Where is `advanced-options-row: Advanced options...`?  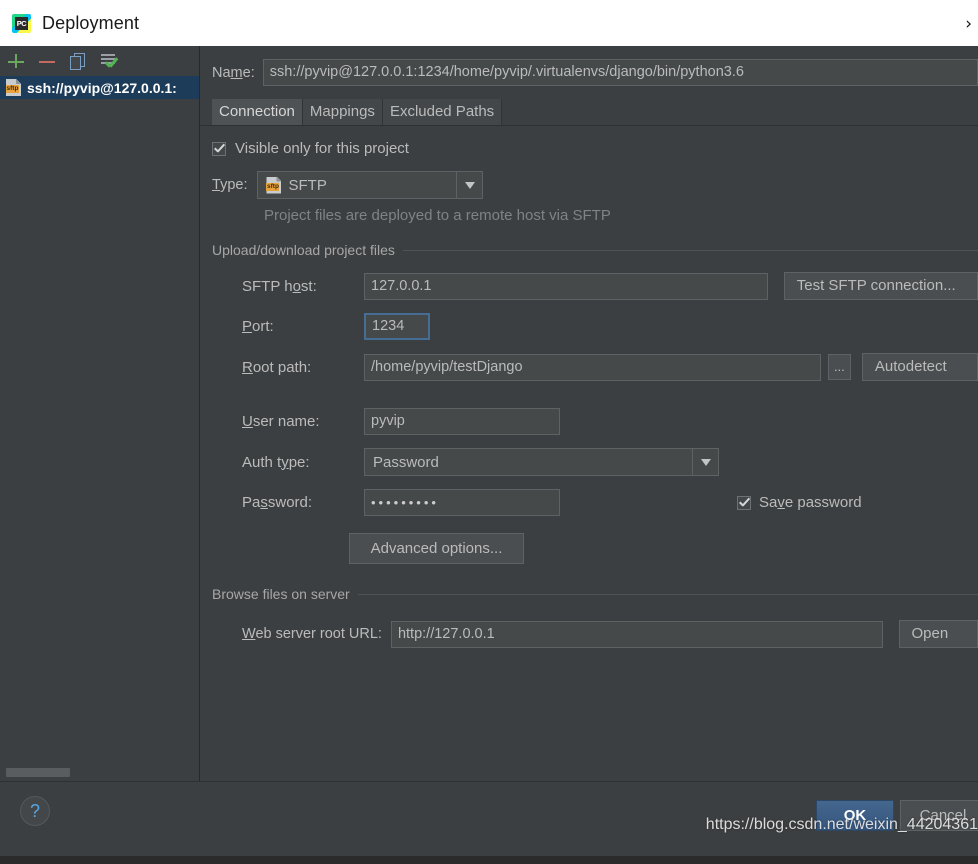
advanced-options-row: Advanced options... is located at coordinates (595, 548).